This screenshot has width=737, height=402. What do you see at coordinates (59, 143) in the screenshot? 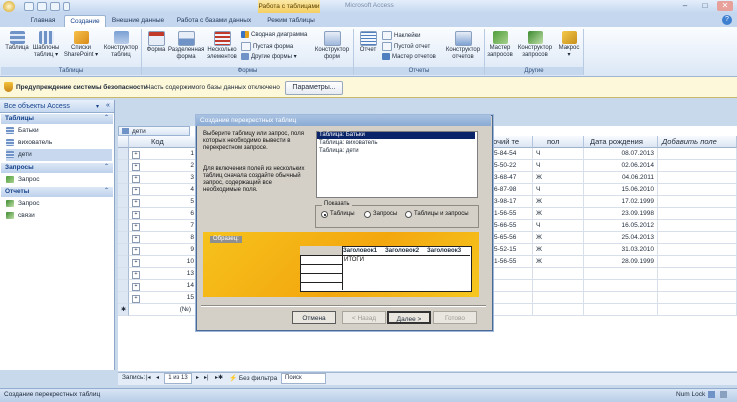
I see `nav-item-table: вихователь` at bounding box center [59, 143].